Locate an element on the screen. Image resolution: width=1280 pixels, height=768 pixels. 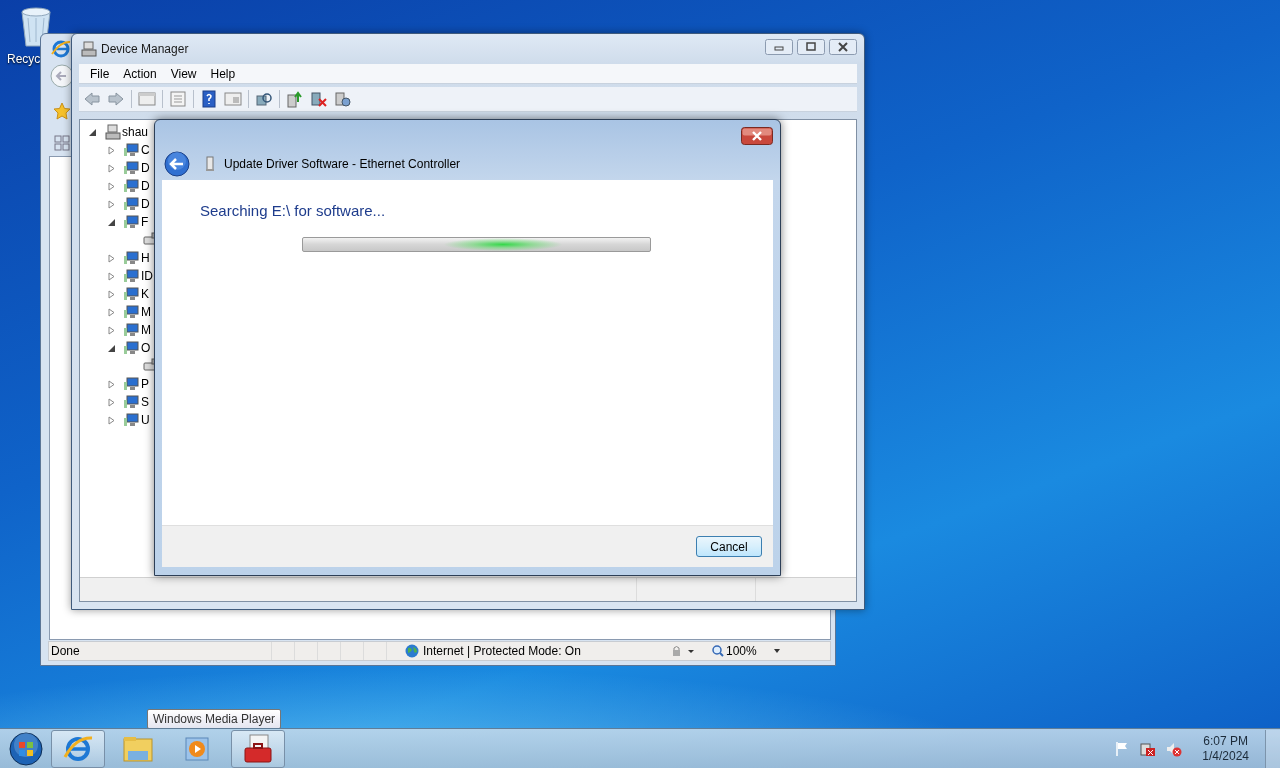
zoom-button: 100% is located at coordinates (747, 651).